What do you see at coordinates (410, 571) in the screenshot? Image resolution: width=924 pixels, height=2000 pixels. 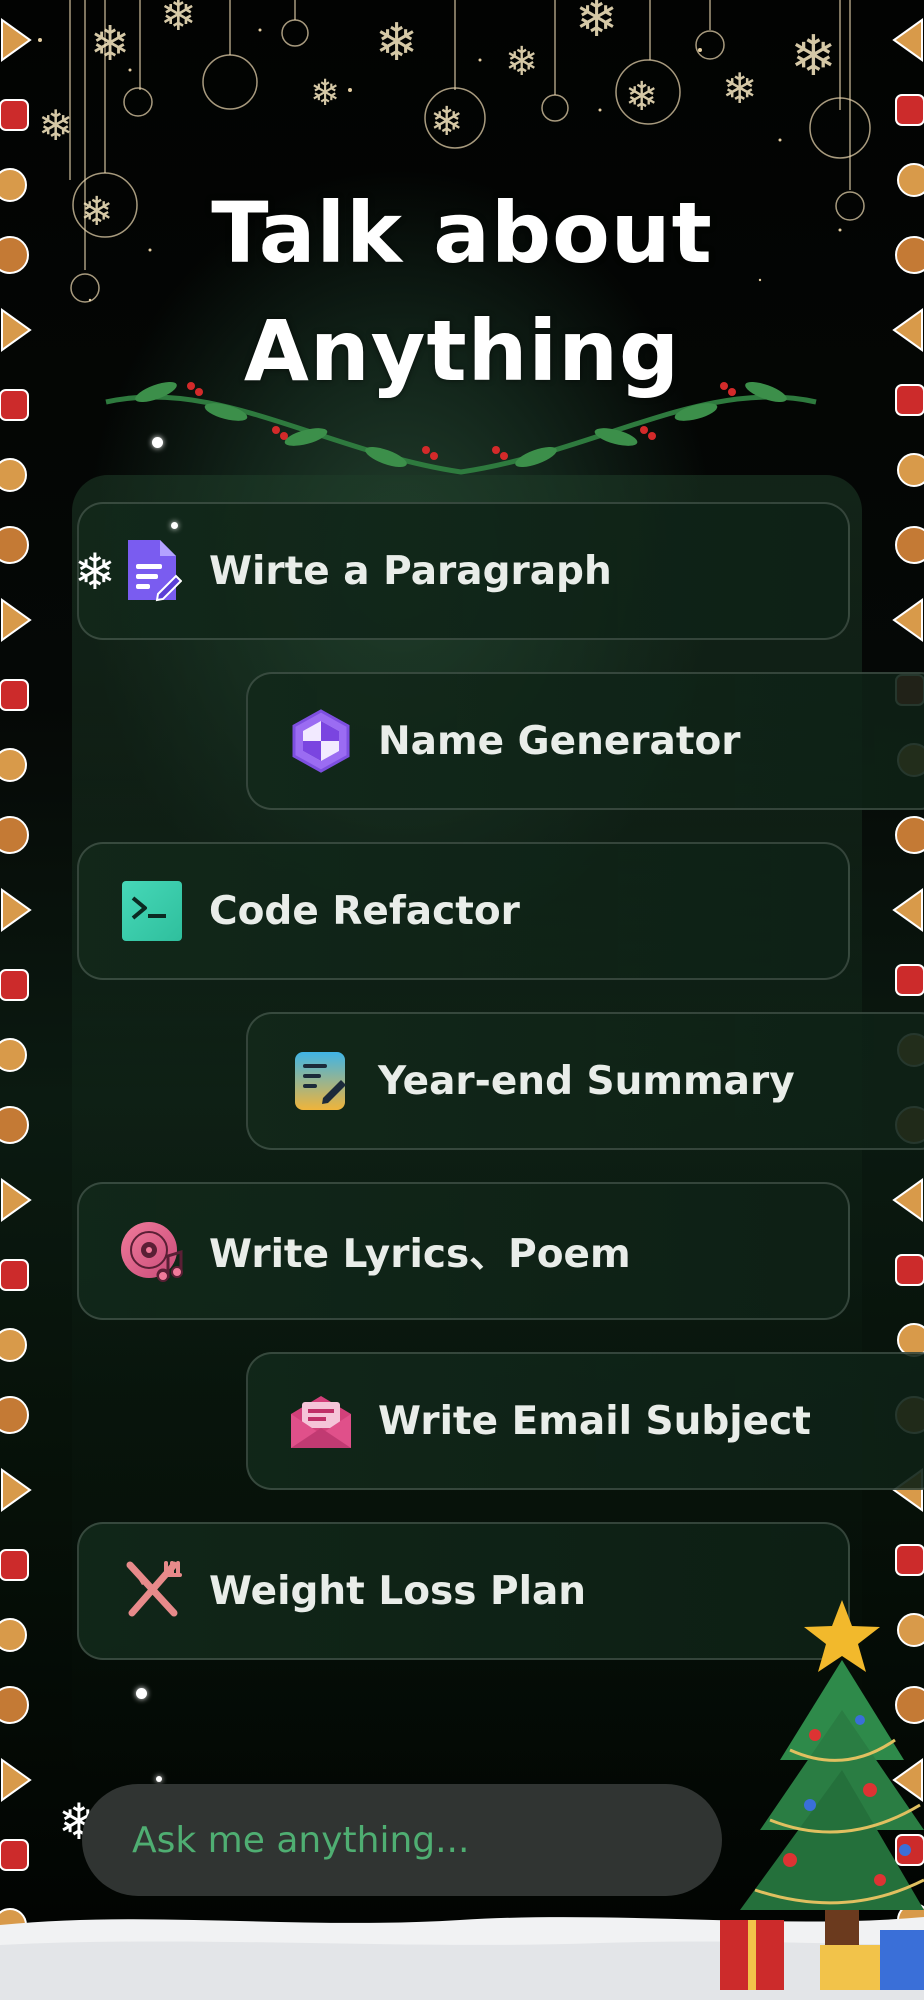 I see `prompt-label: Wirte a Paragraph` at bounding box center [410, 571].